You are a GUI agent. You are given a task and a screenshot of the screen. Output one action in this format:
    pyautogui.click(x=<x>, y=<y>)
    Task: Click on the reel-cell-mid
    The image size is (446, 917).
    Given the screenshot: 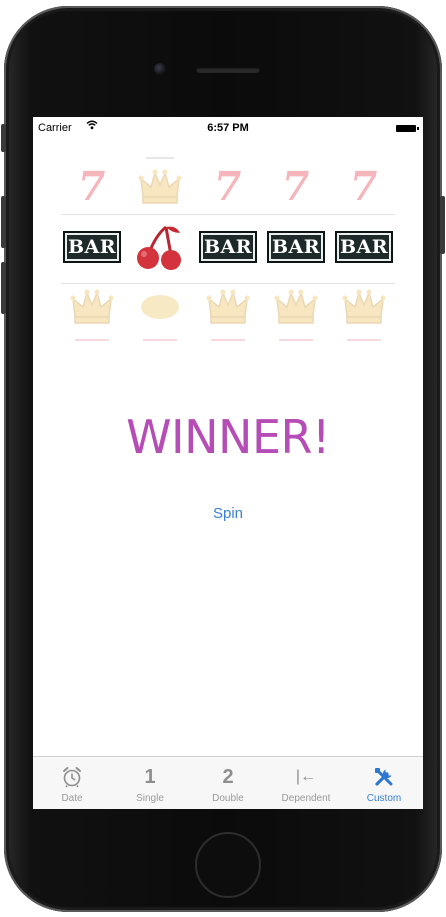 What is the action you would take?
    pyautogui.click(x=160, y=247)
    